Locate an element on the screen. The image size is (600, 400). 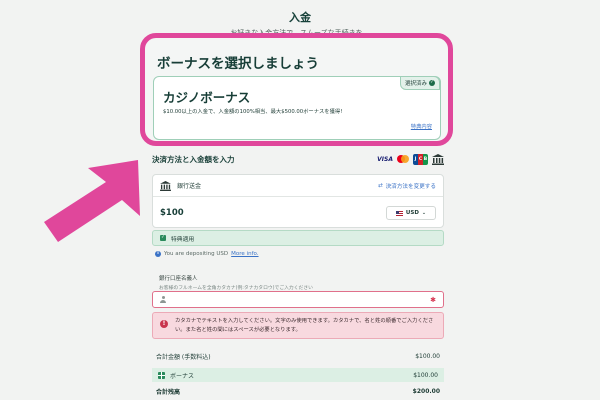
mastercard-icon is located at coordinates (403, 159).